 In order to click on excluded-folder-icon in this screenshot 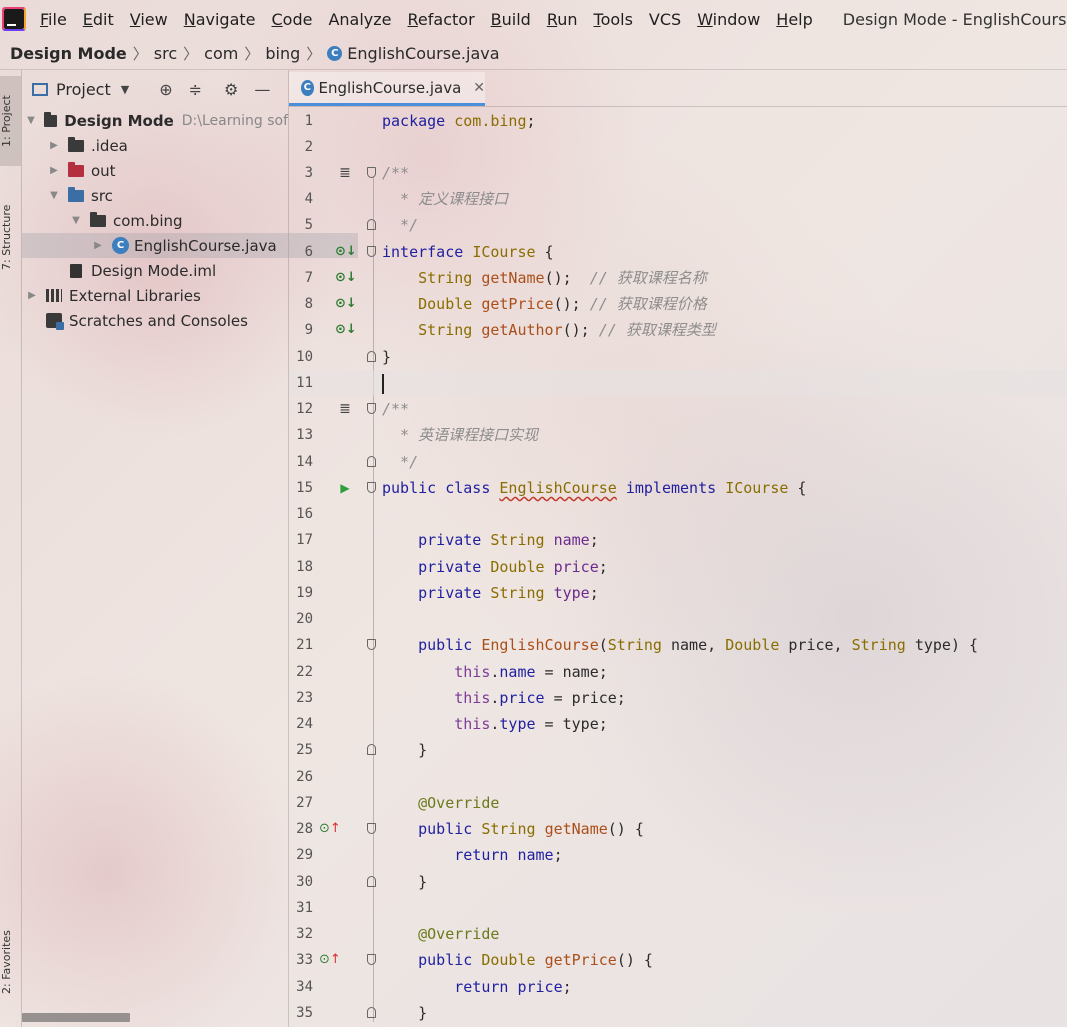, I will do `click(76, 169)`.